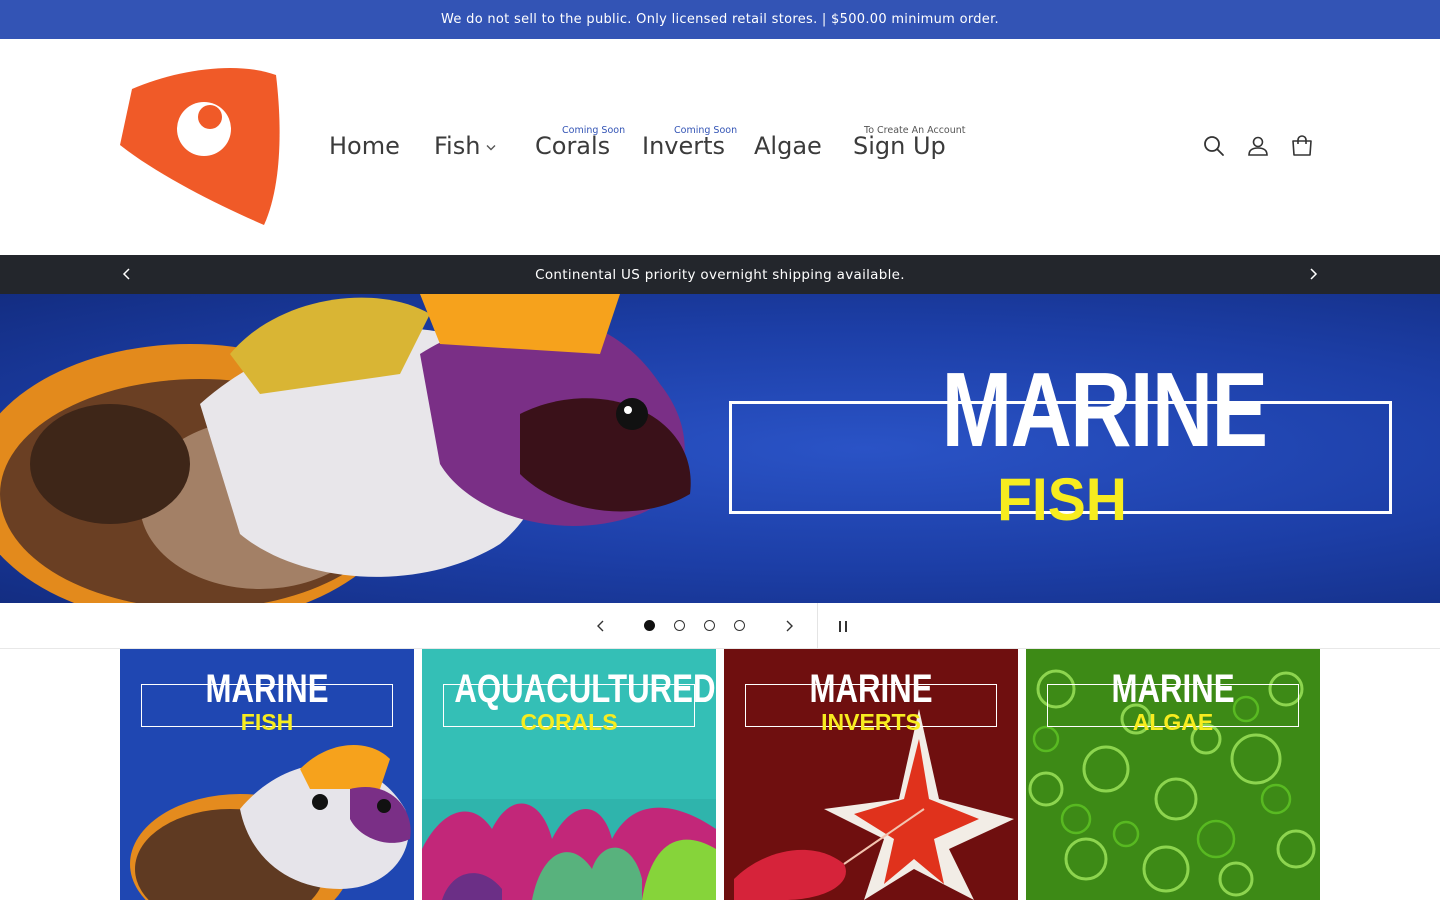 The width and height of the screenshot is (1440, 900). Describe the element at coordinates (569, 774) in the screenshot. I see `tile-aquacultured-corals: AQUACULTURED CORALS` at that location.